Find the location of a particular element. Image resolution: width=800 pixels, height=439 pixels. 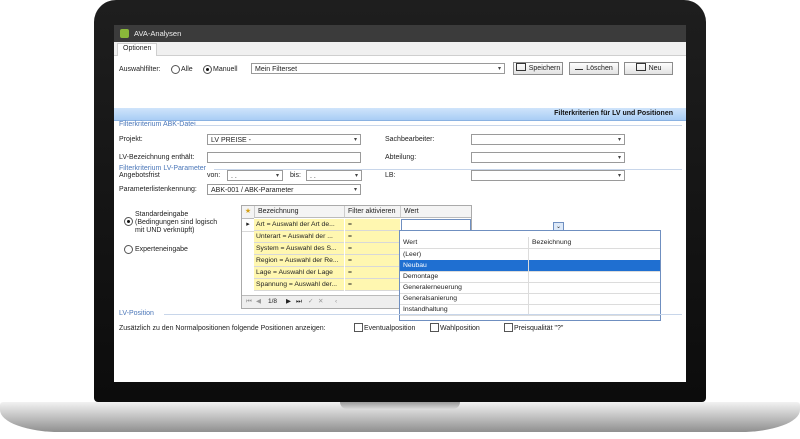

next-page-icon: ▶ is located at coordinates (288, 302).